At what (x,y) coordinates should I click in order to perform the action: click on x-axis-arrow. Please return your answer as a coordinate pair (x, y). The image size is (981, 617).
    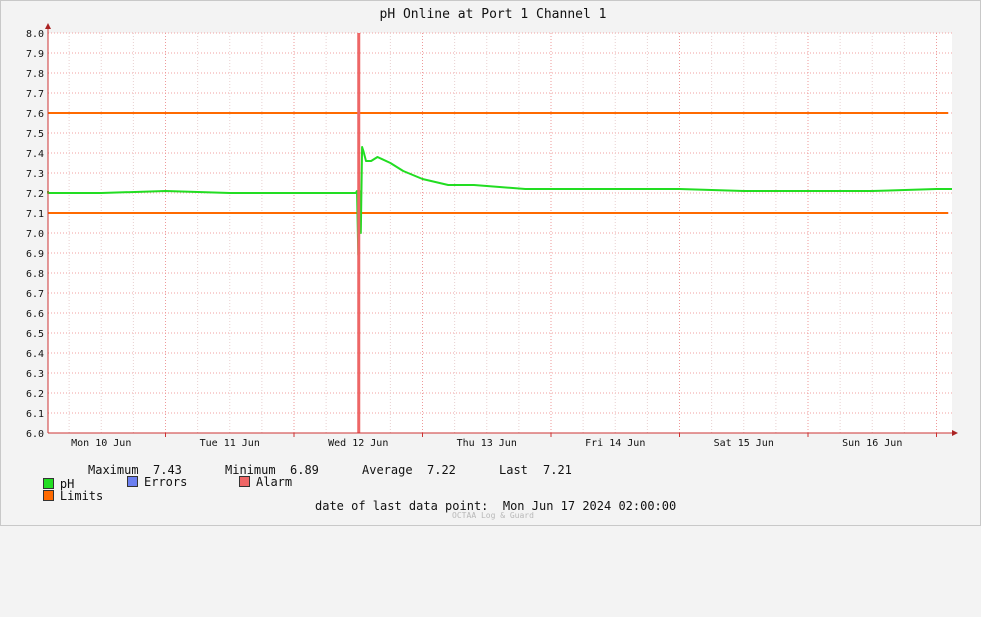
    Looking at the image, I should click on (955, 433).